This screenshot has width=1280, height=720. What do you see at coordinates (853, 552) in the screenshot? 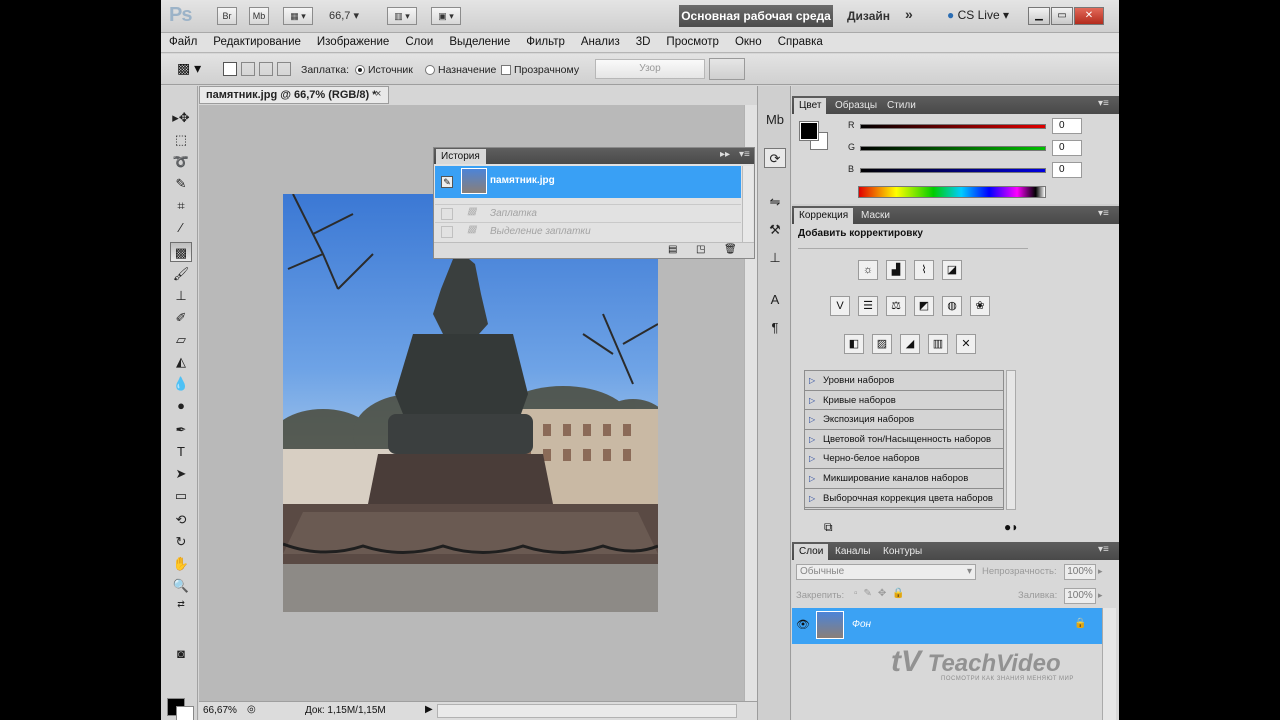
I see `tab-channels: Каналы` at bounding box center [853, 552].